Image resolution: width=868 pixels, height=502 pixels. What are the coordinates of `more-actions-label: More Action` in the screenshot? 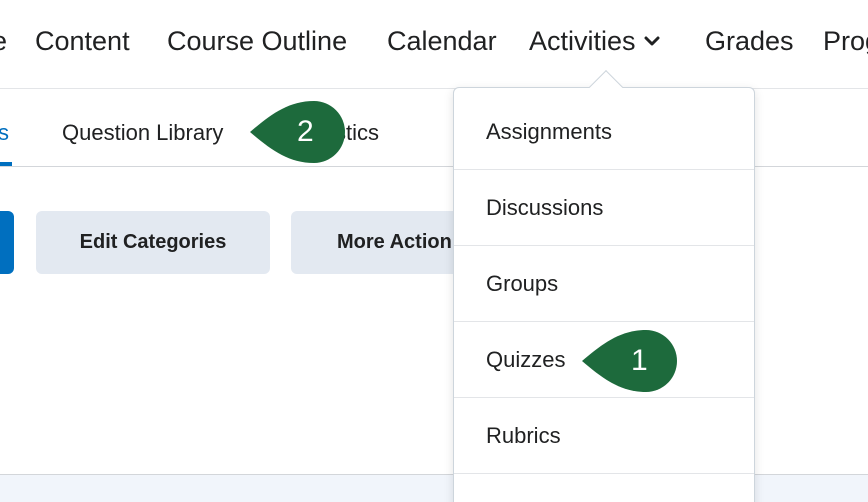 It's located at (394, 242).